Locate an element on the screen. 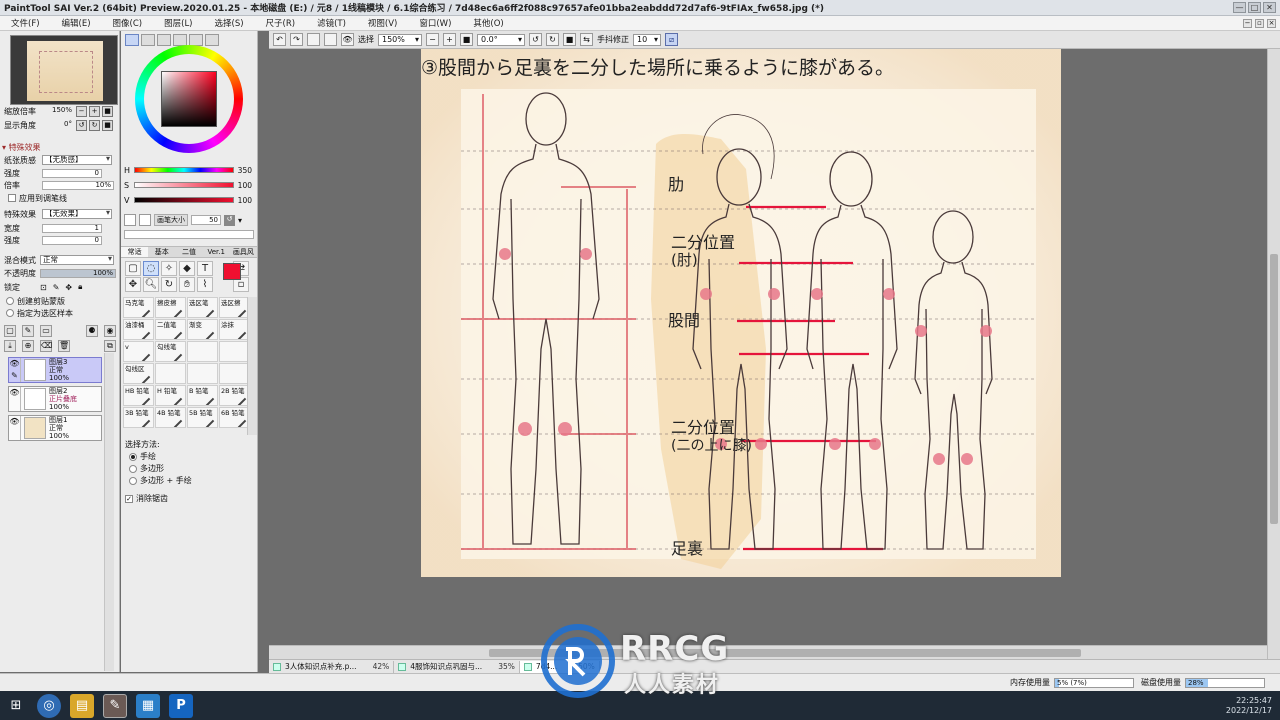 This screenshot has width=1280, height=720. brush-slot: 2B 铅笔 is located at coordinates (234, 395).